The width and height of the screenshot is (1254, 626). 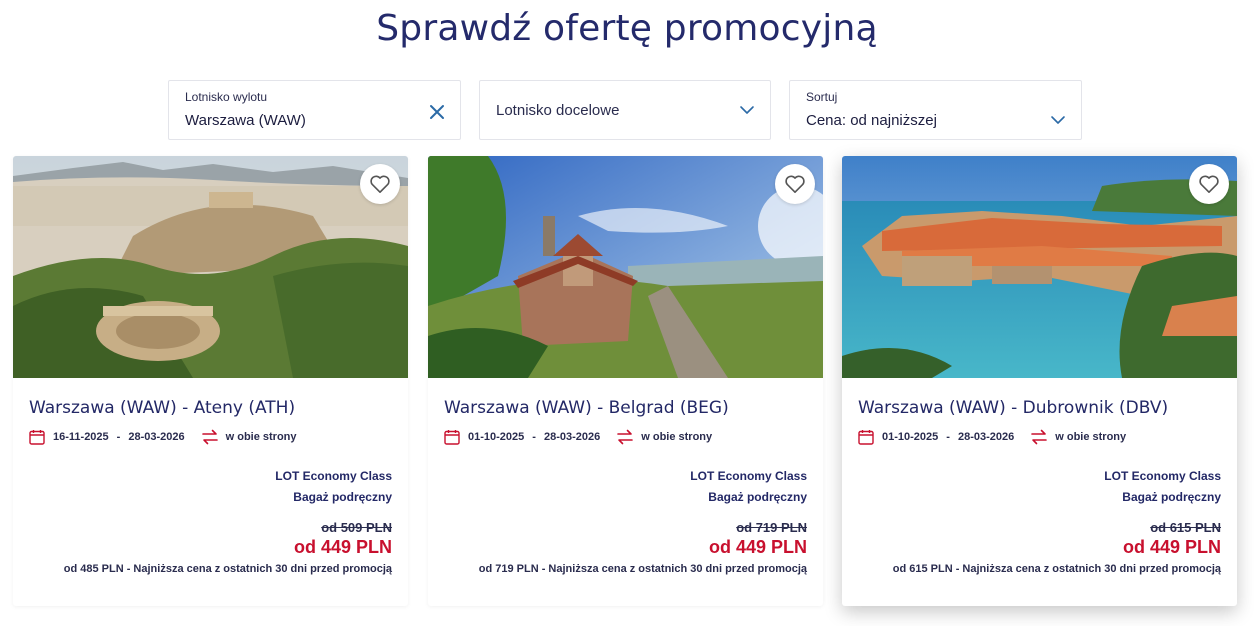 I want to click on old-price: od 509 PLN, so click(x=356, y=527).